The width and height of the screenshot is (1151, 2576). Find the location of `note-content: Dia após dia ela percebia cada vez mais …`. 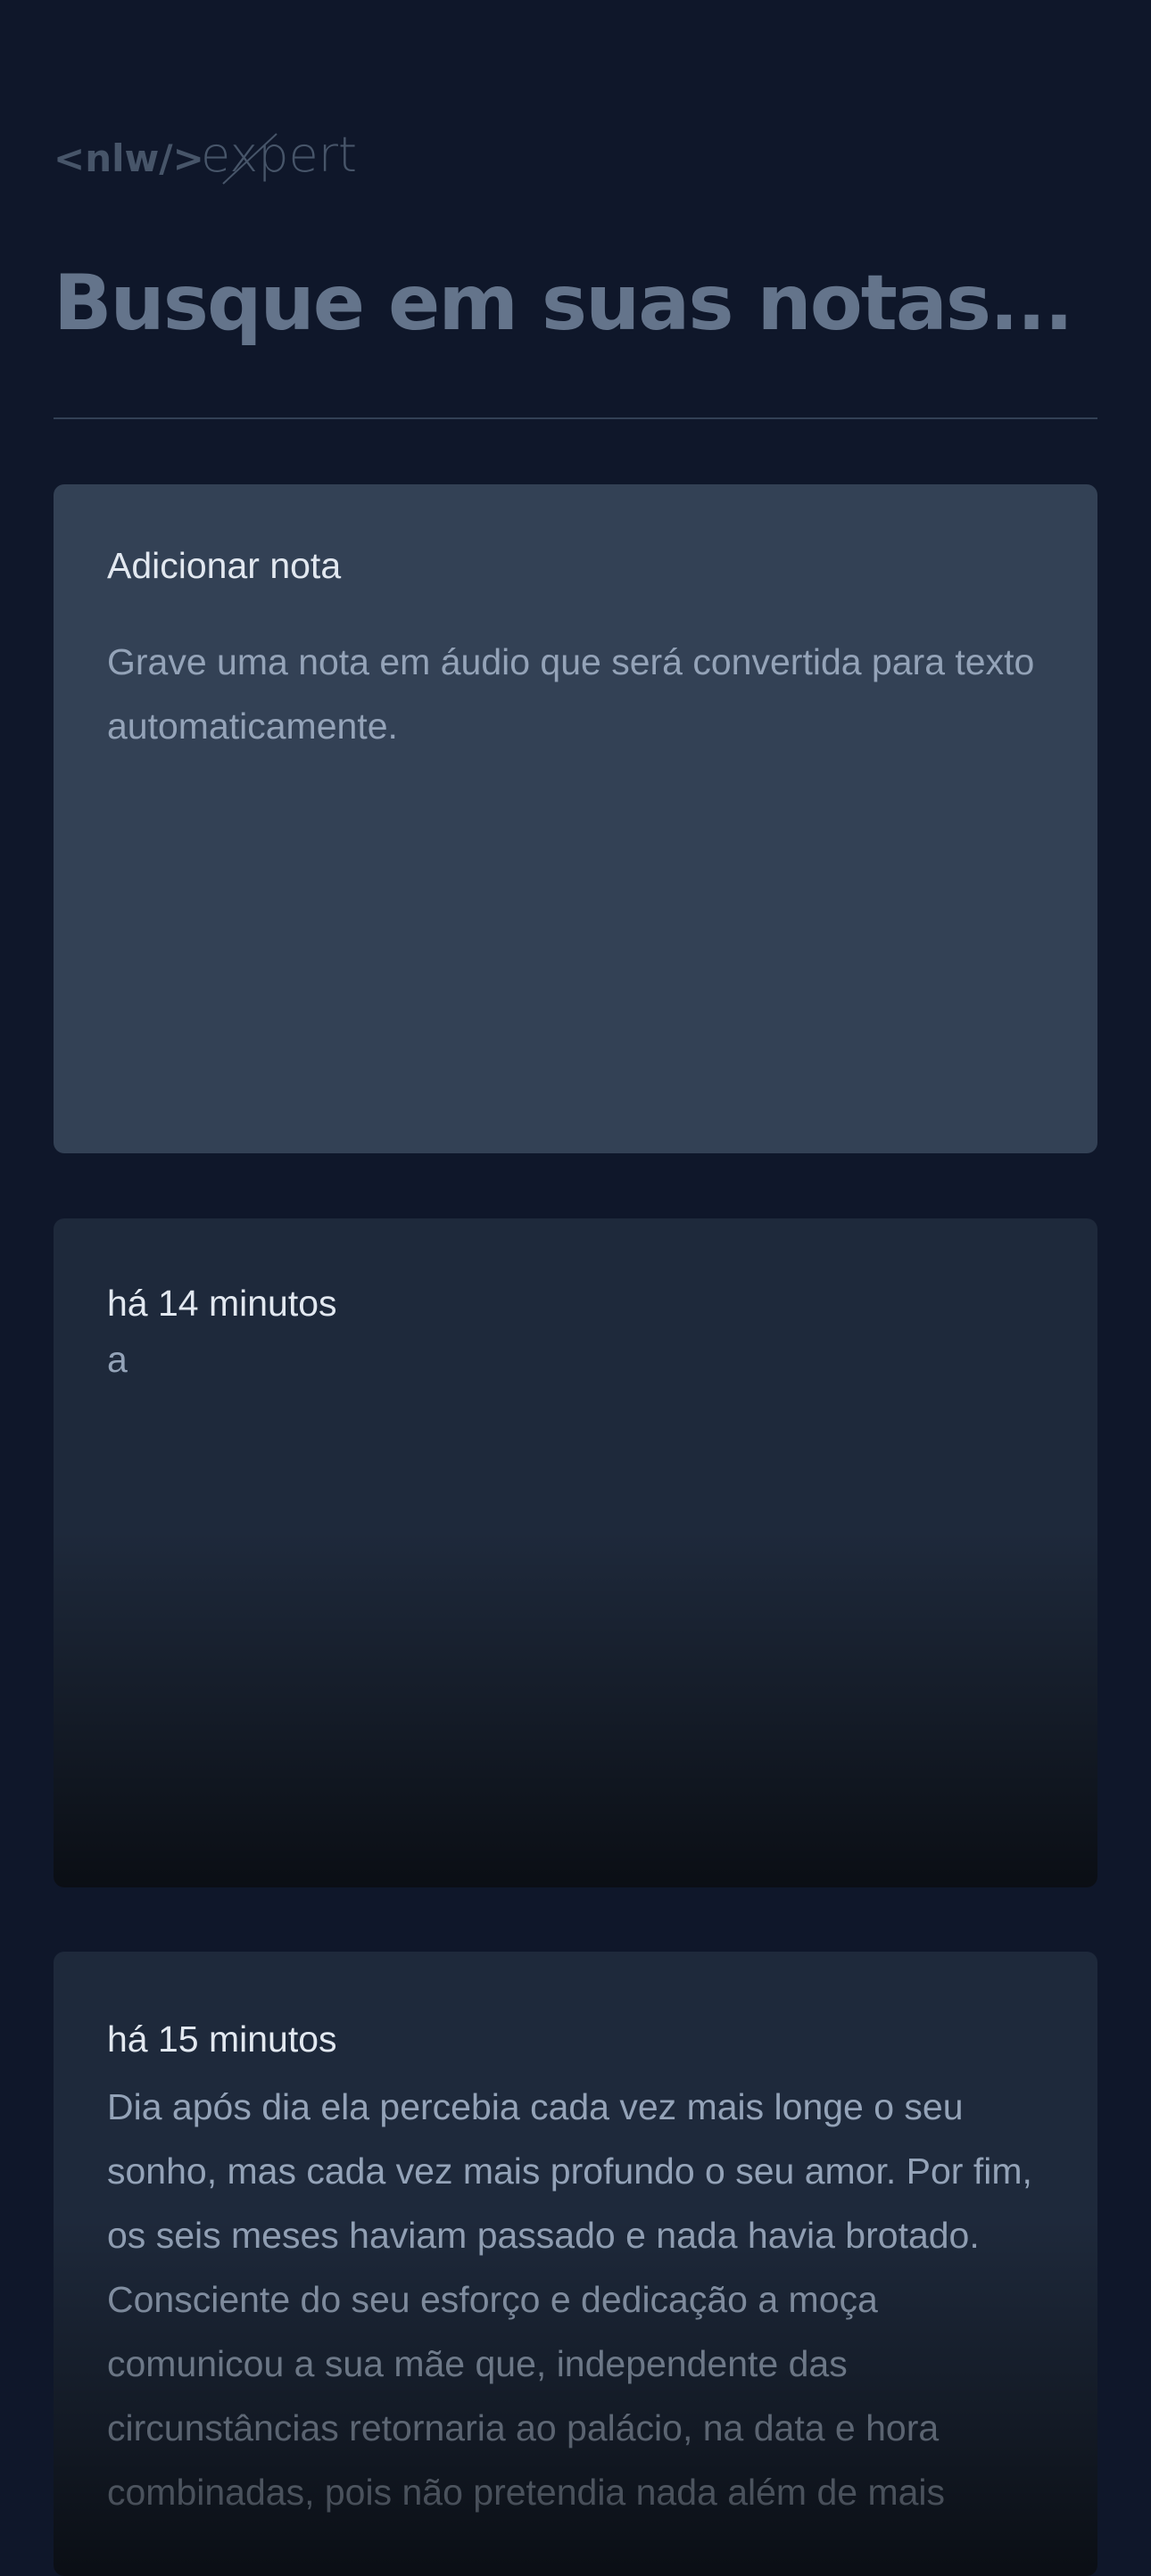

note-content: Dia após dia ela percebia cada vez mais … is located at coordinates (569, 2299).